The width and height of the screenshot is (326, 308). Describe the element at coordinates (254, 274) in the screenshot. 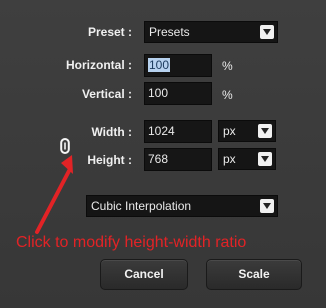

I see `scale-button: Scale` at that location.